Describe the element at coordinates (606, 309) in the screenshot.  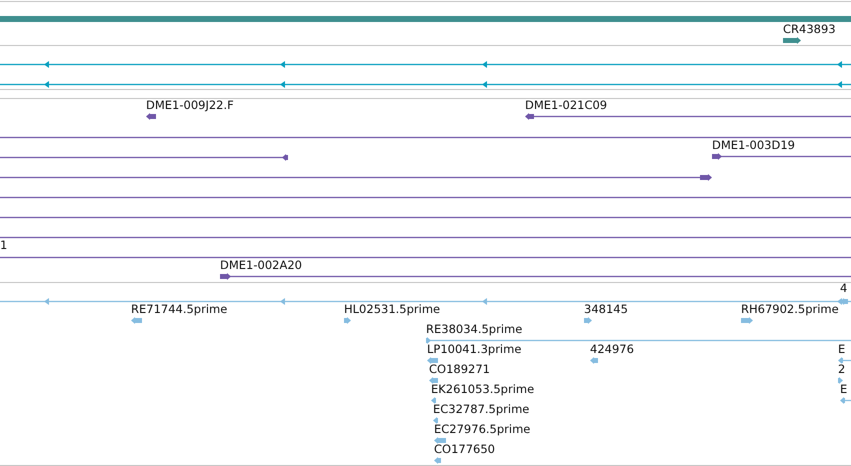
I see `feature-label: 348145` at that location.